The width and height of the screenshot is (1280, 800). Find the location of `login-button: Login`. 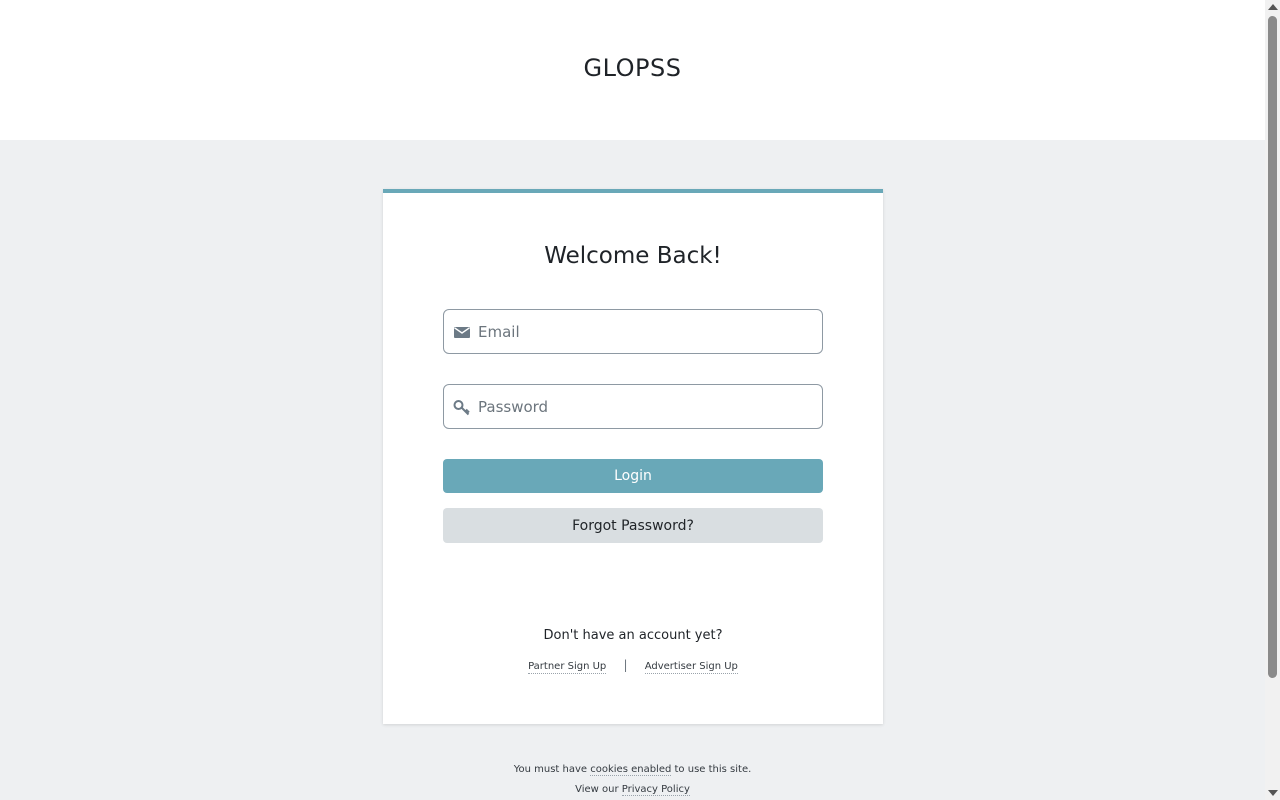

login-button: Login is located at coordinates (633, 476).